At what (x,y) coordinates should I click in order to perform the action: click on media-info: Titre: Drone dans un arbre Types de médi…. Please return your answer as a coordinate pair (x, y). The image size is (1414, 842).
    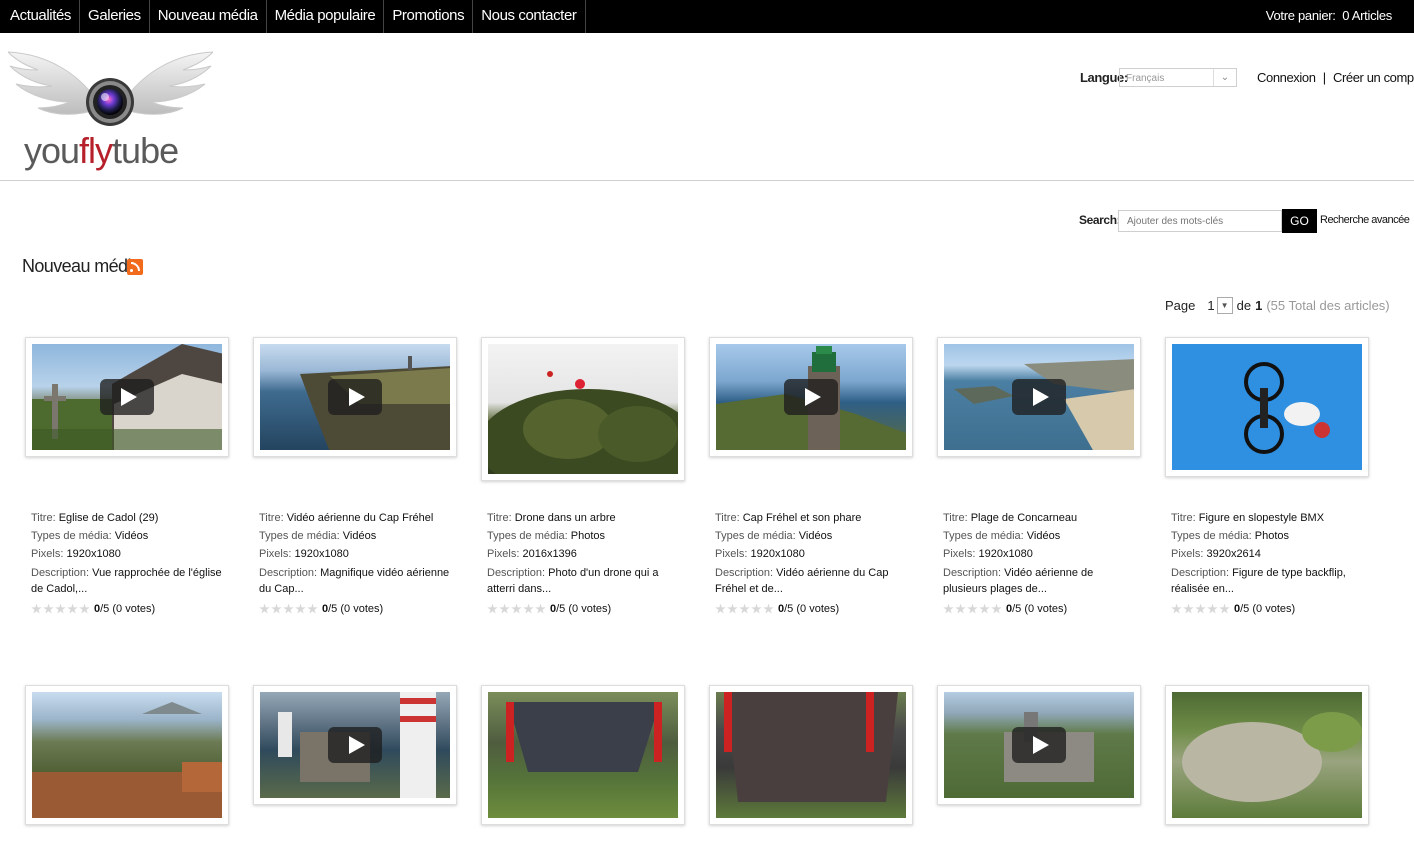
    Looking at the image, I should click on (585, 553).